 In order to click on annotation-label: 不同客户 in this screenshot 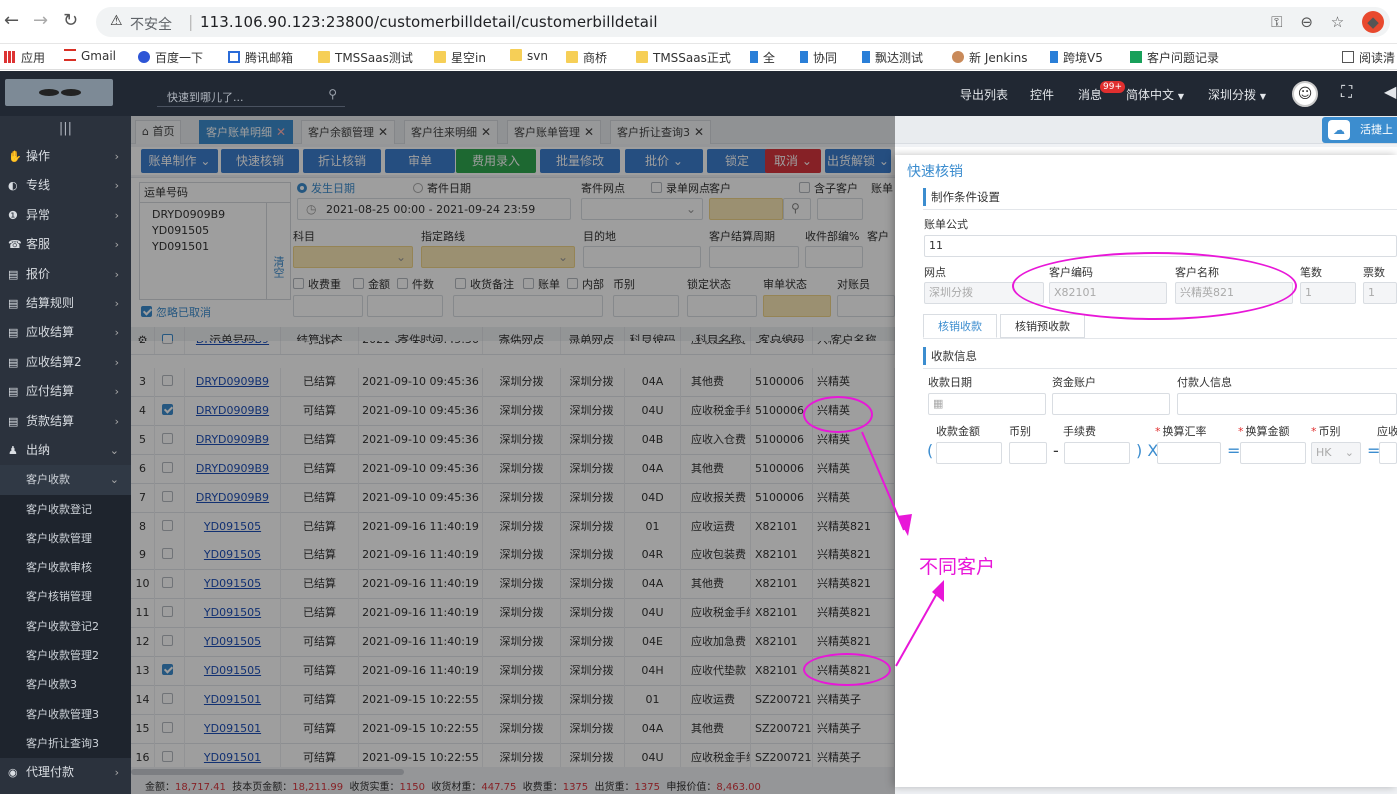, I will do `click(957, 567)`.